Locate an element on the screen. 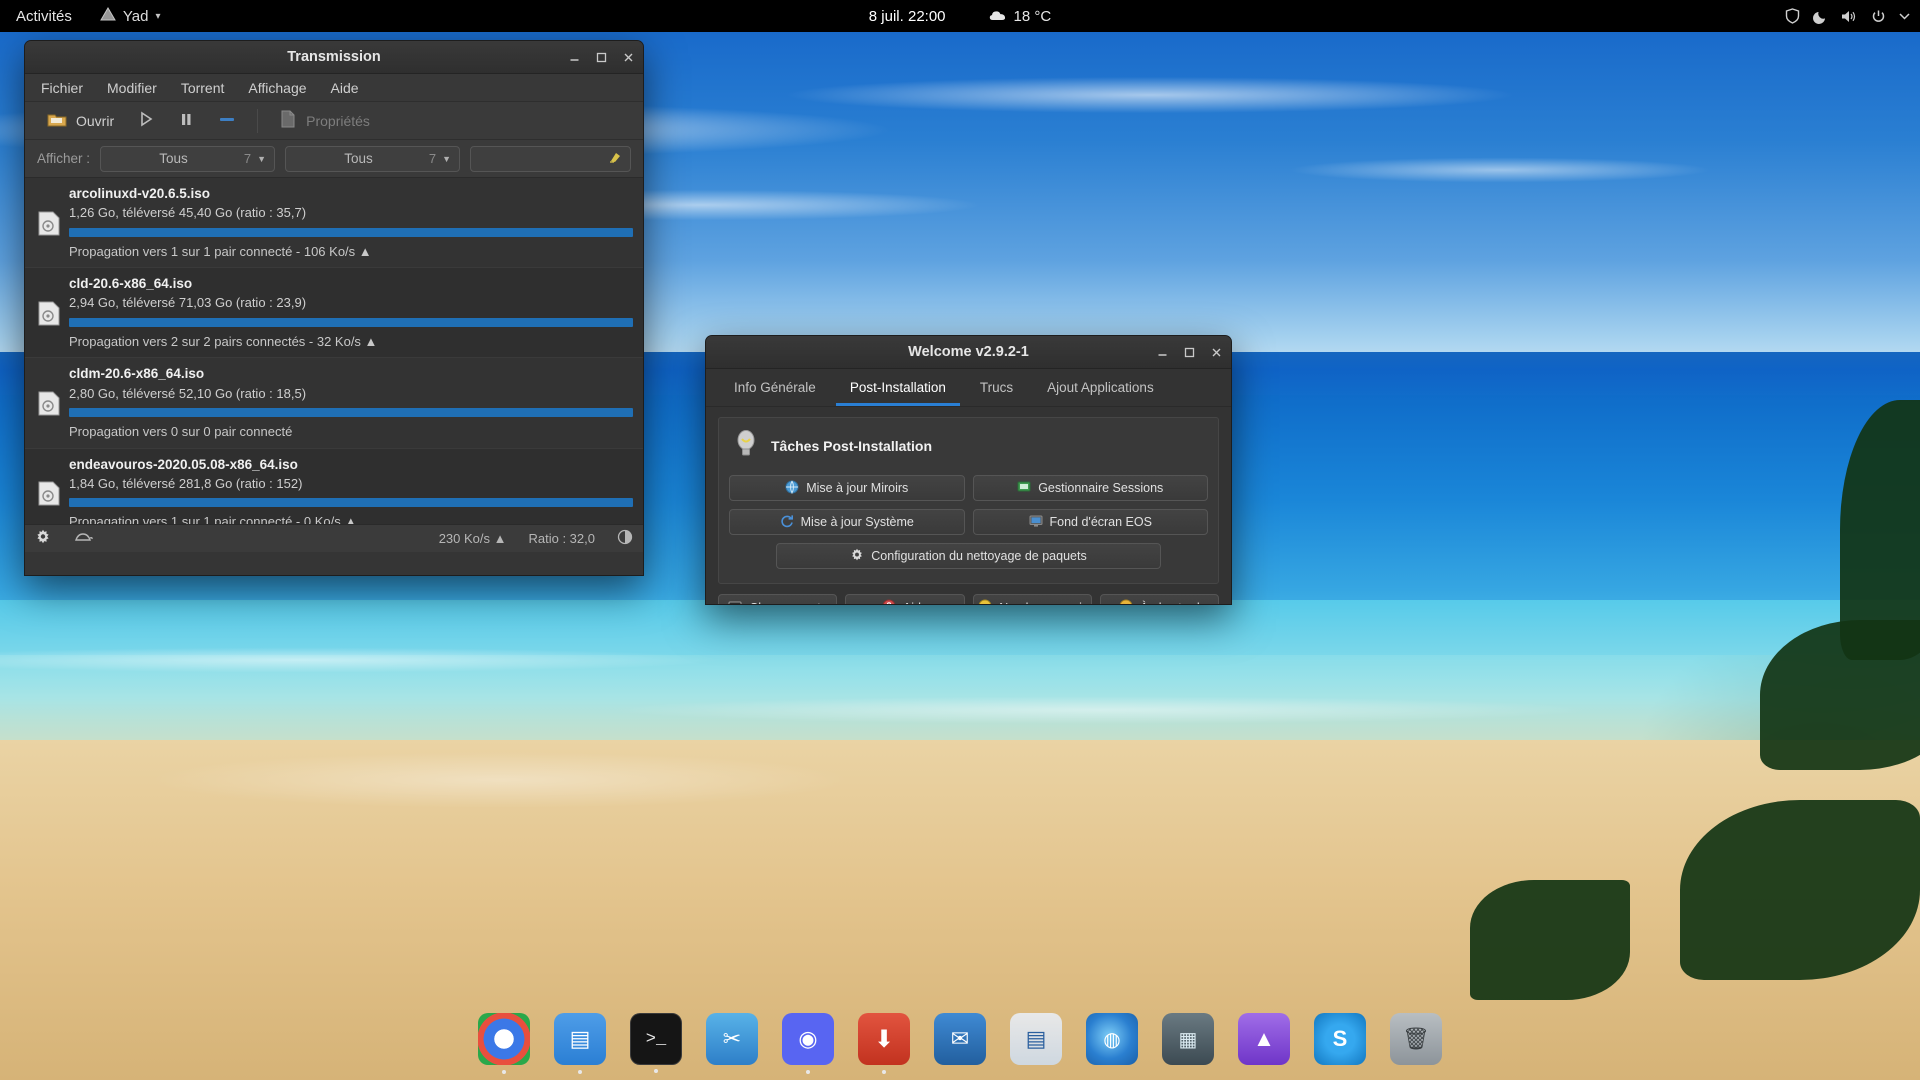 Image resolution: width=1920 pixels, height=1080 pixels. tab-trucs: Trucs is located at coordinates (996, 389).